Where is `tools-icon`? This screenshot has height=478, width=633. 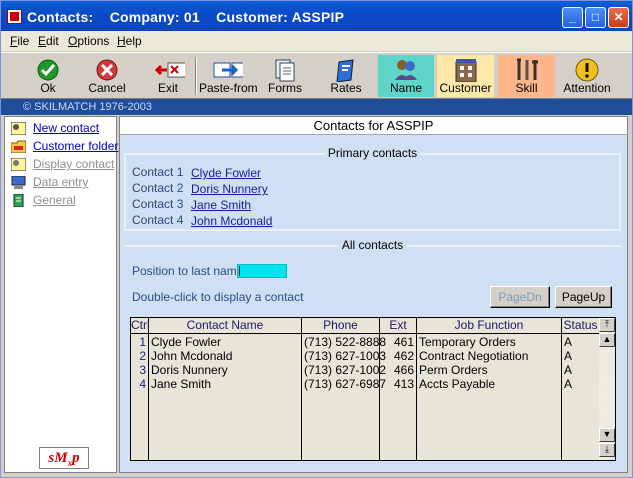 tools-icon is located at coordinates (527, 69).